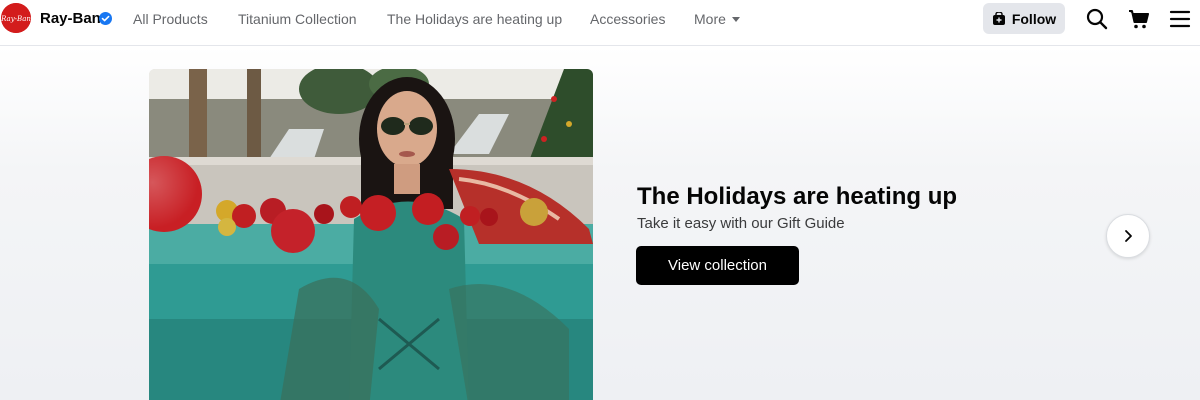  What do you see at coordinates (797, 196) in the screenshot?
I see `hero-title: The Holidays are heating up` at bounding box center [797, 196].